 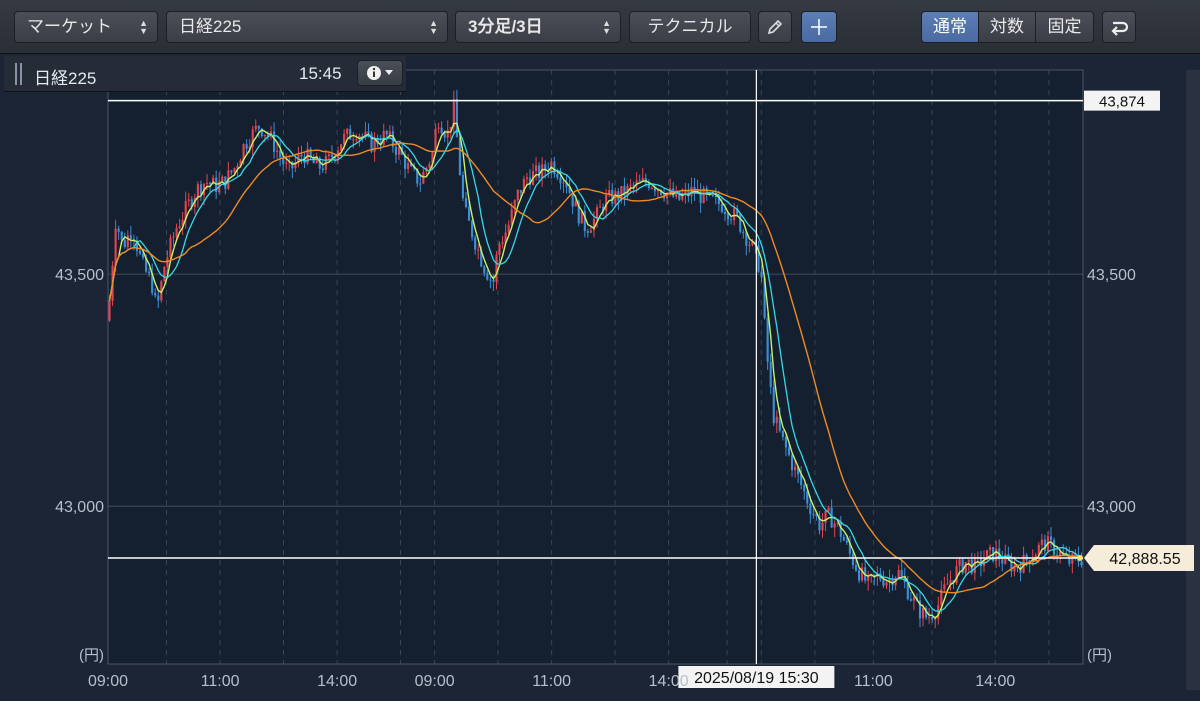 What do you see at coordinates (210, 26) in the screenshot?
I see `symbol-select-label: 日経225` at bounding box center [210, 26].